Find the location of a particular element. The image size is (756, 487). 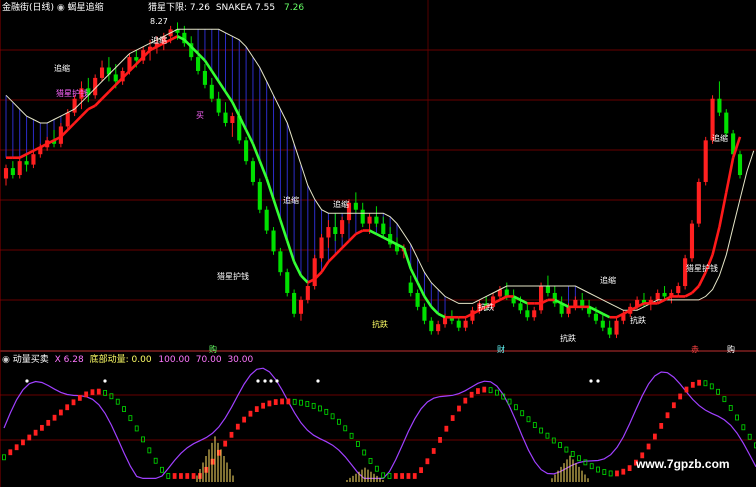

osc-x-label: X is located at coordinates (57, 360).